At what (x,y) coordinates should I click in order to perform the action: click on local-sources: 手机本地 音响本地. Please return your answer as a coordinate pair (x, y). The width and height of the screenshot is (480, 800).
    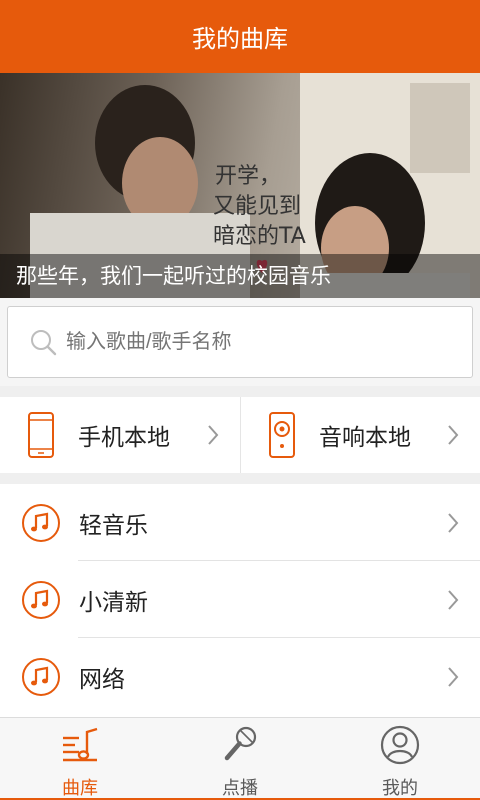
    Looking at the image, I should click on (240, 435).